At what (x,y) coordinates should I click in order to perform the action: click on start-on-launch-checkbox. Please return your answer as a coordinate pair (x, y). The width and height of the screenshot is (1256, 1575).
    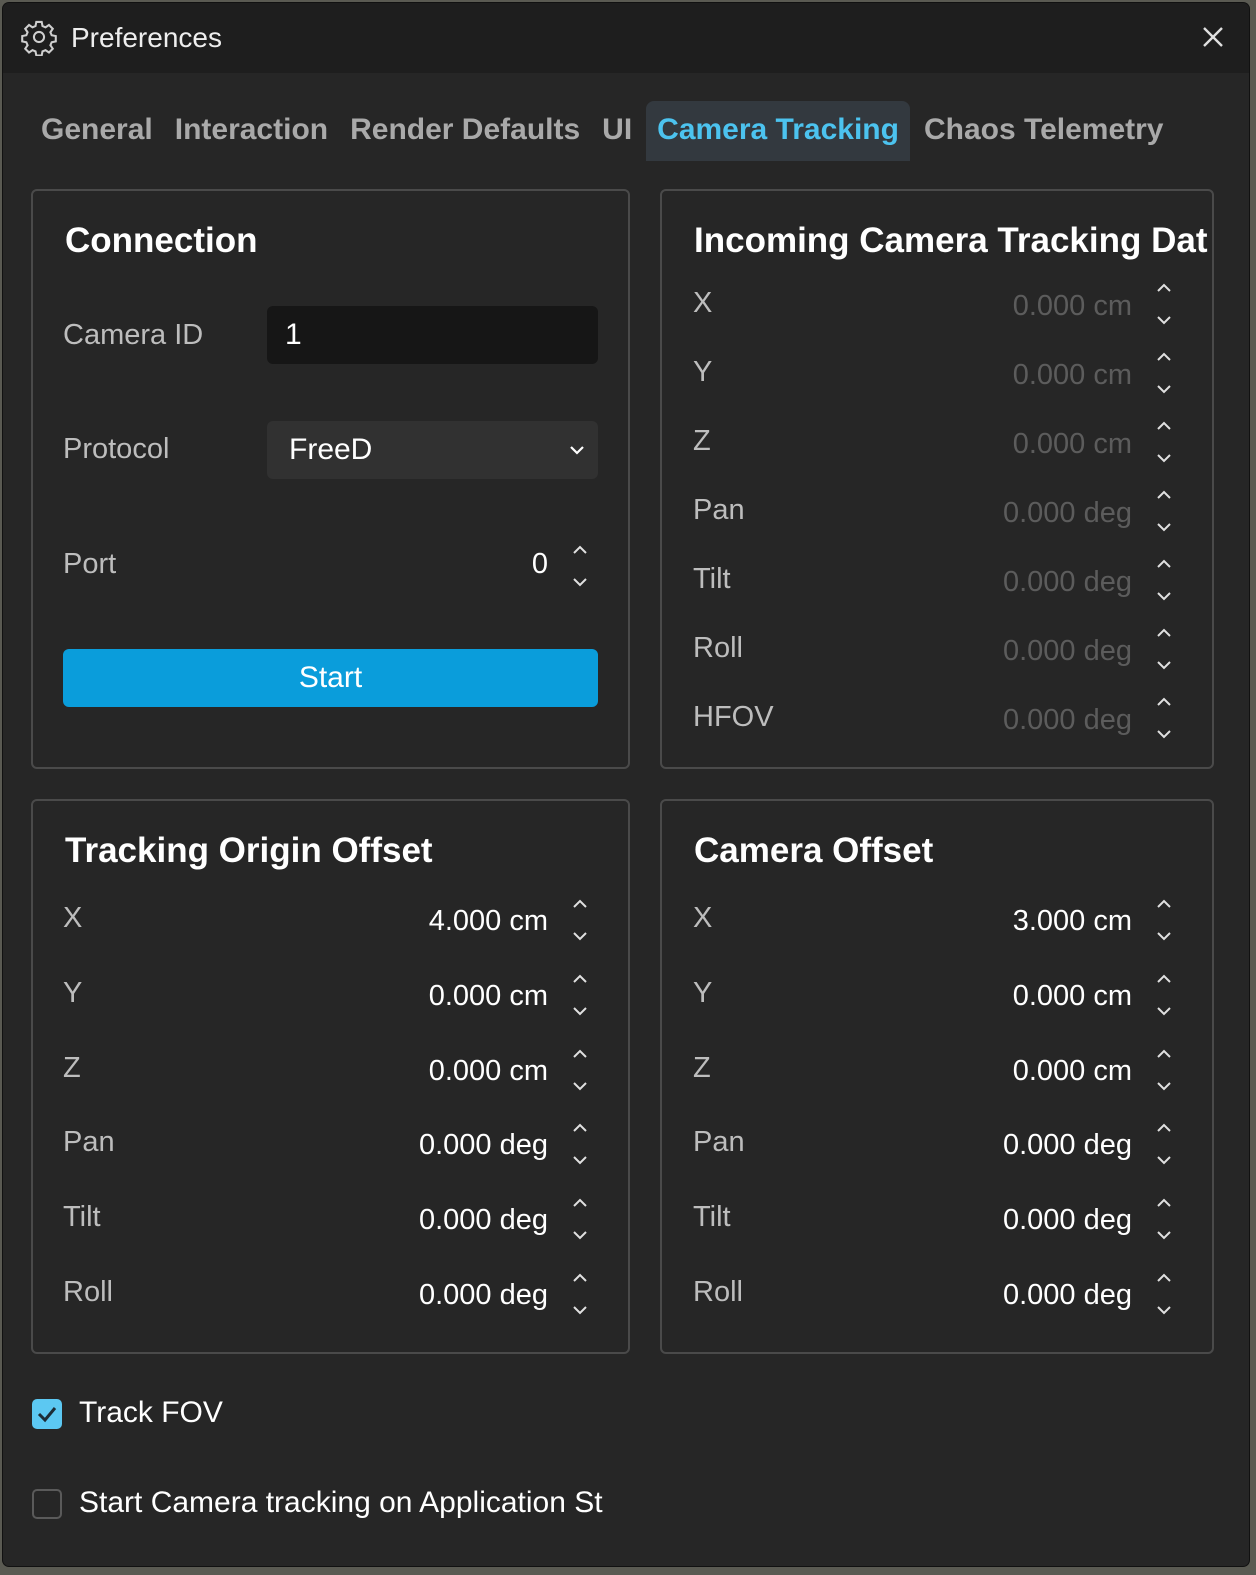
    Looking at the image, I should click on (47, 1504).